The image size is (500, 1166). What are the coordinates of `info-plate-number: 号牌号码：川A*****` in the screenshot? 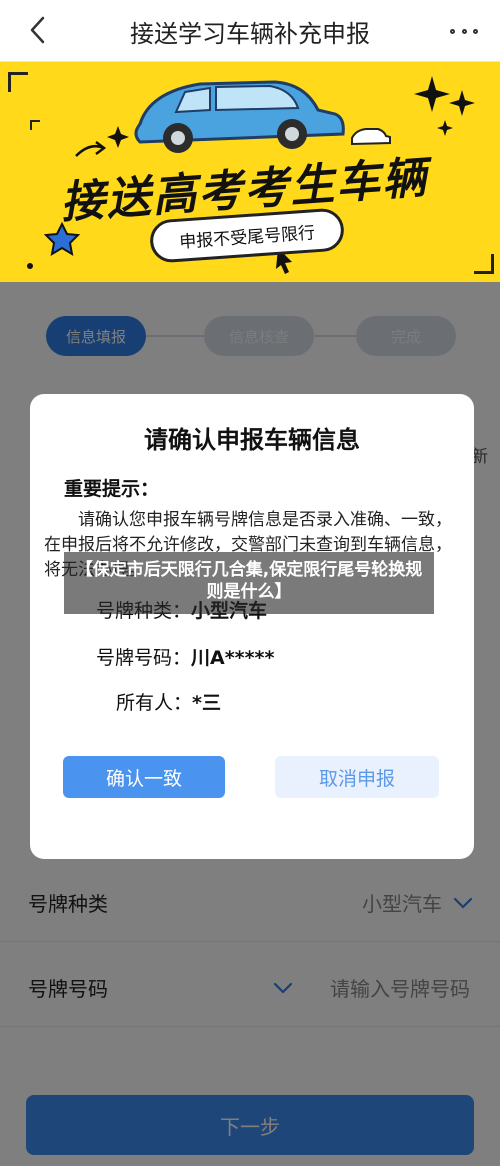 It's located at (185, 656).